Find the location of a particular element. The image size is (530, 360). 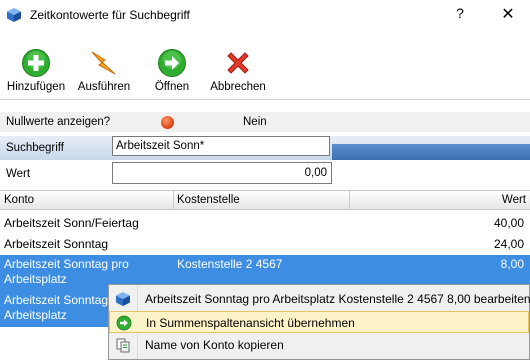

null-values-toggle-icon is located at coordinates (167, 122).